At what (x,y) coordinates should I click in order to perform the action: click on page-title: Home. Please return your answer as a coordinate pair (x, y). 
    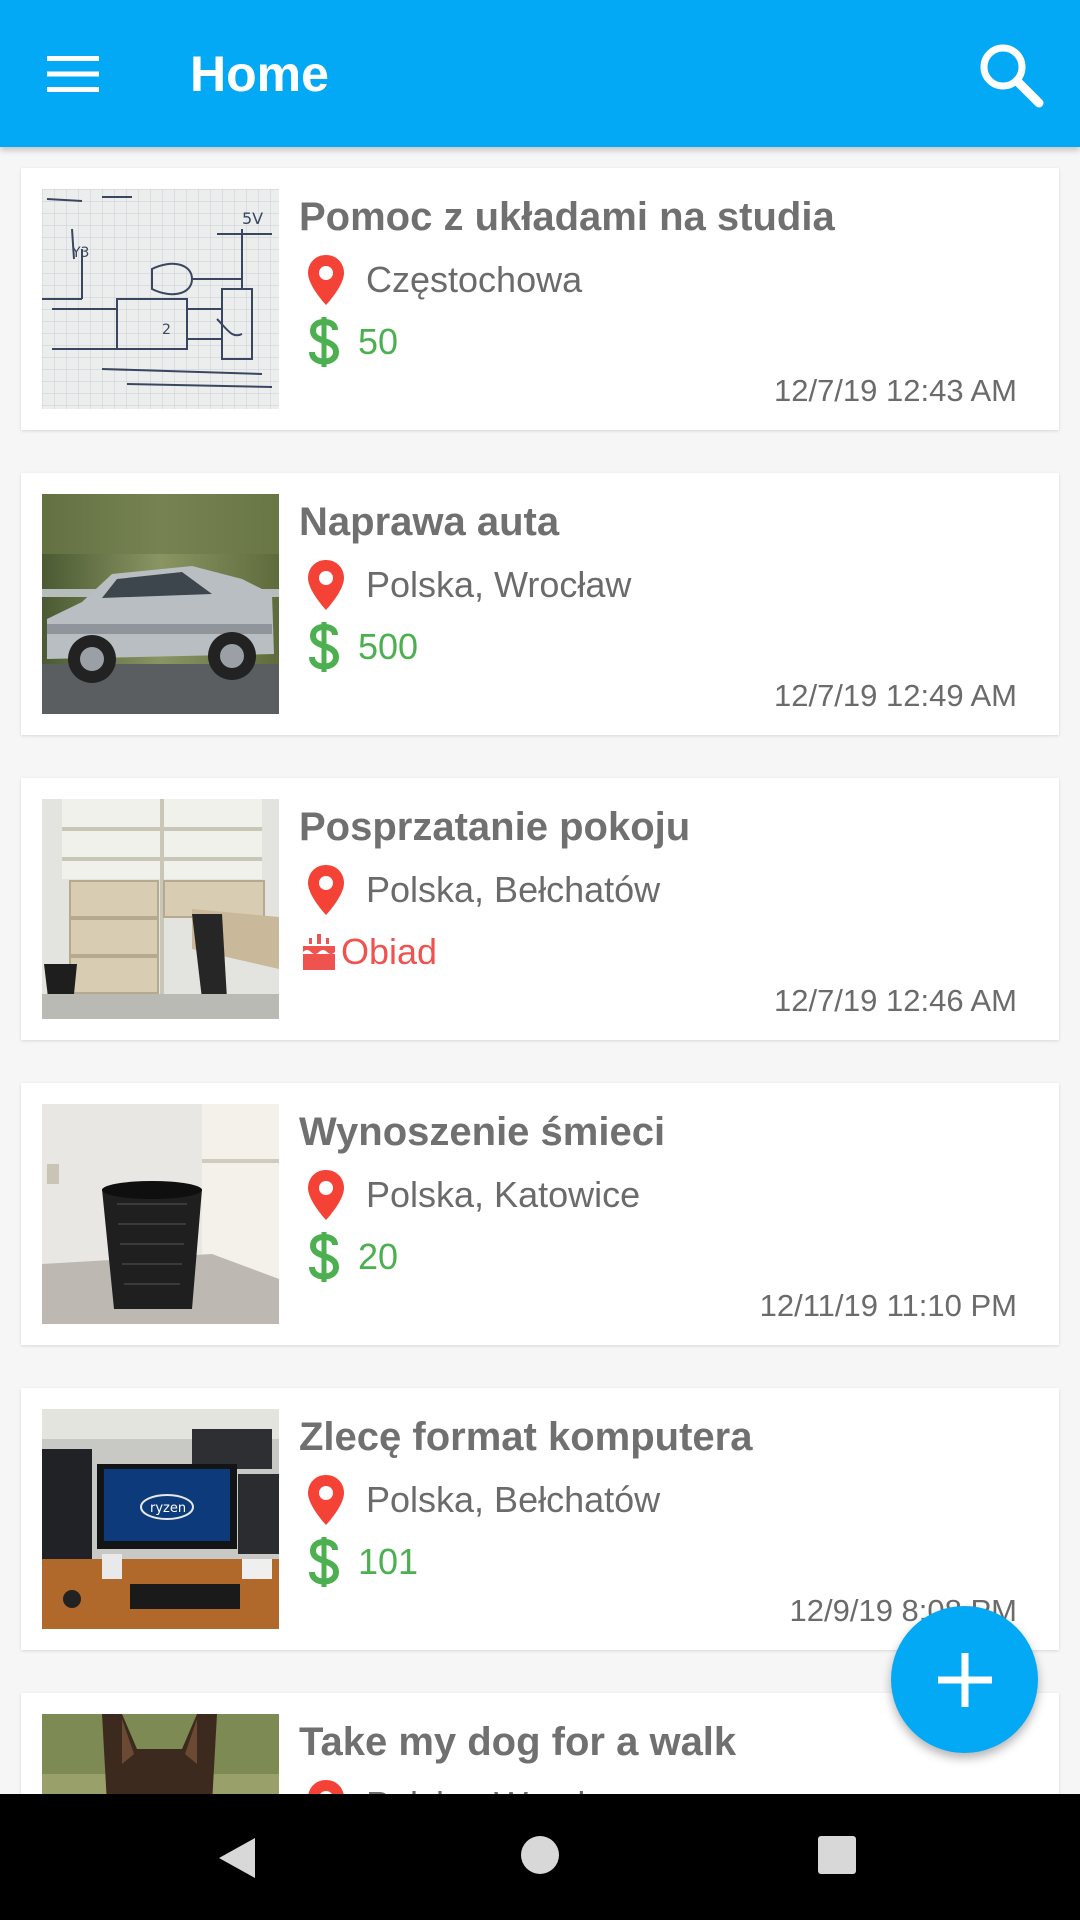
    Looking at the image, I should click on (259, 74).